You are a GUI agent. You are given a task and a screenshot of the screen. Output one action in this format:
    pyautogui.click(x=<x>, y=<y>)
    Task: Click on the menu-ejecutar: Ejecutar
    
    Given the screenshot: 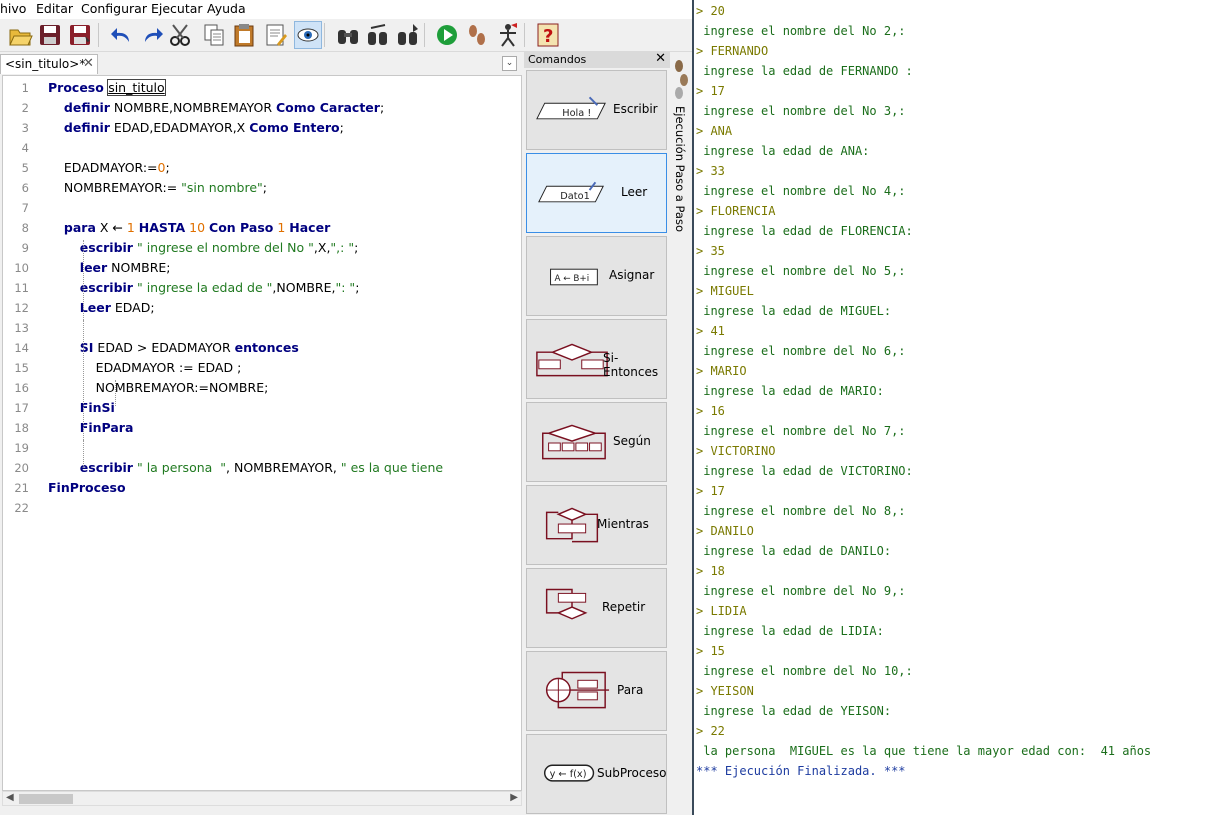 What is the action you would take?
    pyautogui.click(x=177, y=8)
    